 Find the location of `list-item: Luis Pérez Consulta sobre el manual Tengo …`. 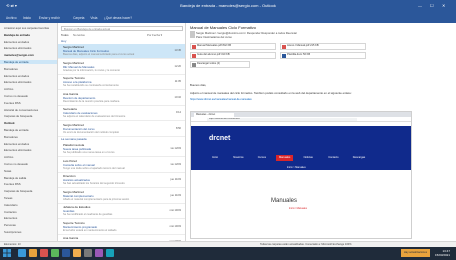

list-item: Luis Pérez Consulta sobre el manual Tengo … is located at coordinates (121, 165).